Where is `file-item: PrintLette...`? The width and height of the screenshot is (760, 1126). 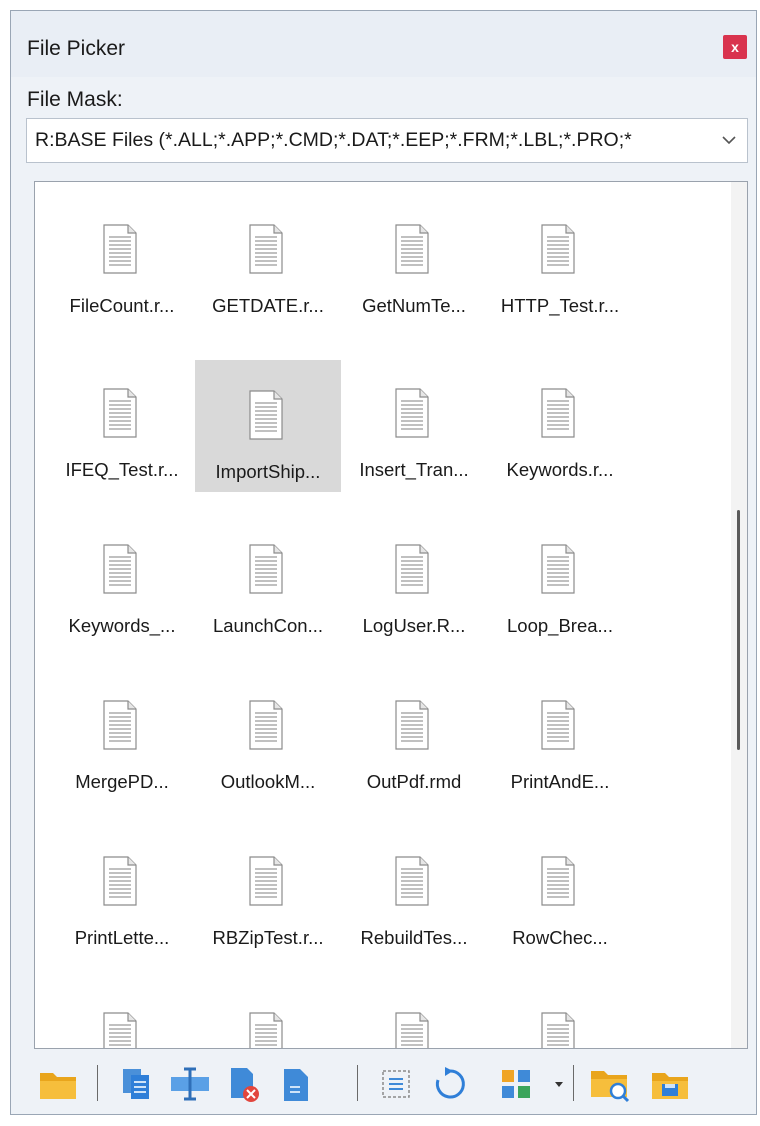
file-item: PrintLette... is located at coordinates (122, 894).